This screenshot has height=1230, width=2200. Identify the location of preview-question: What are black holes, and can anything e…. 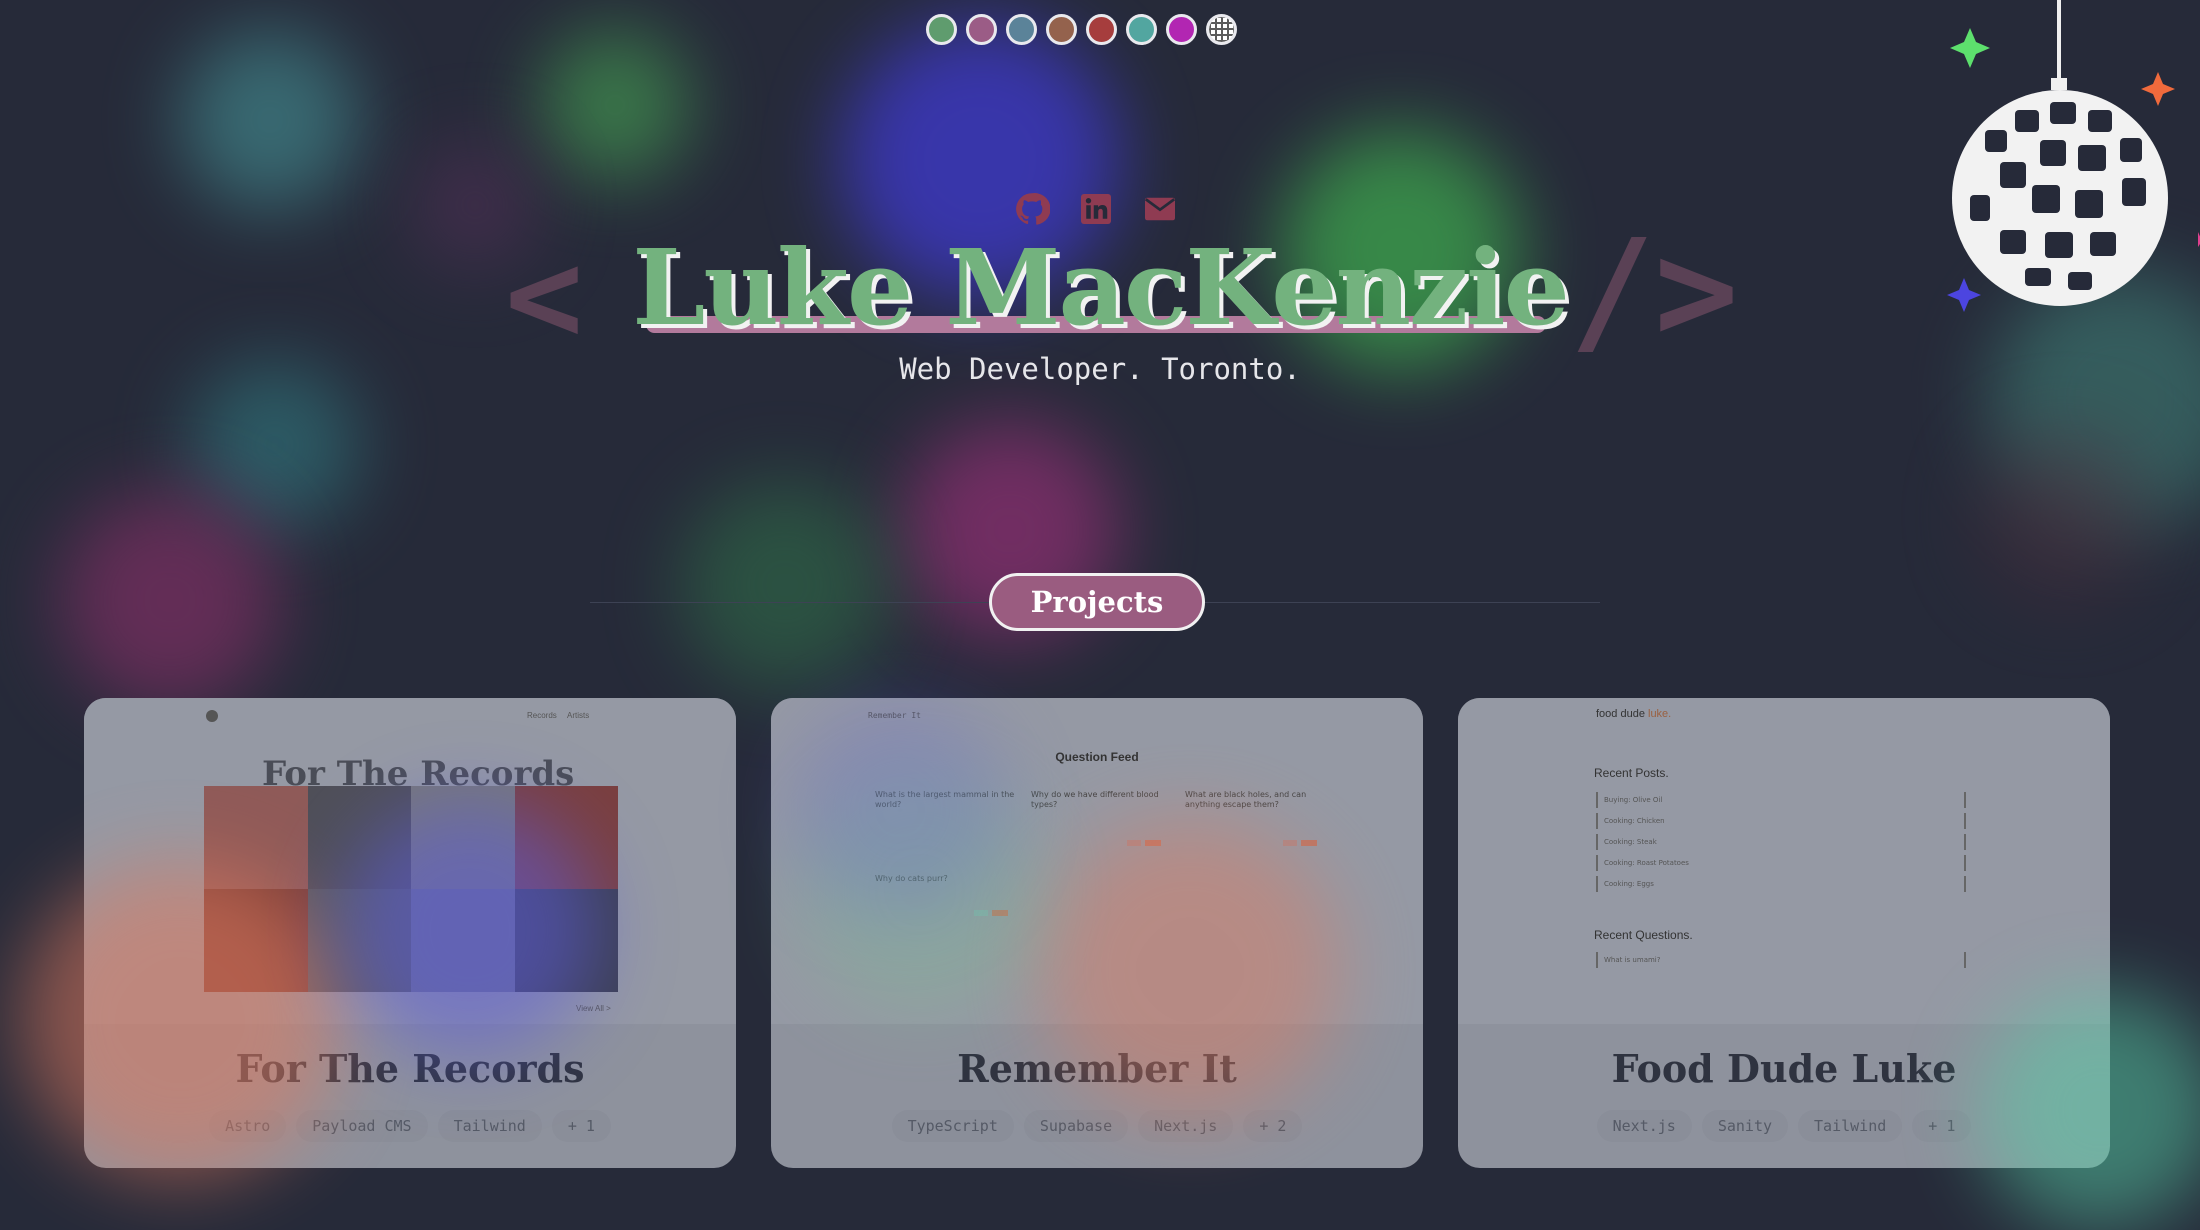
(1246, 800).